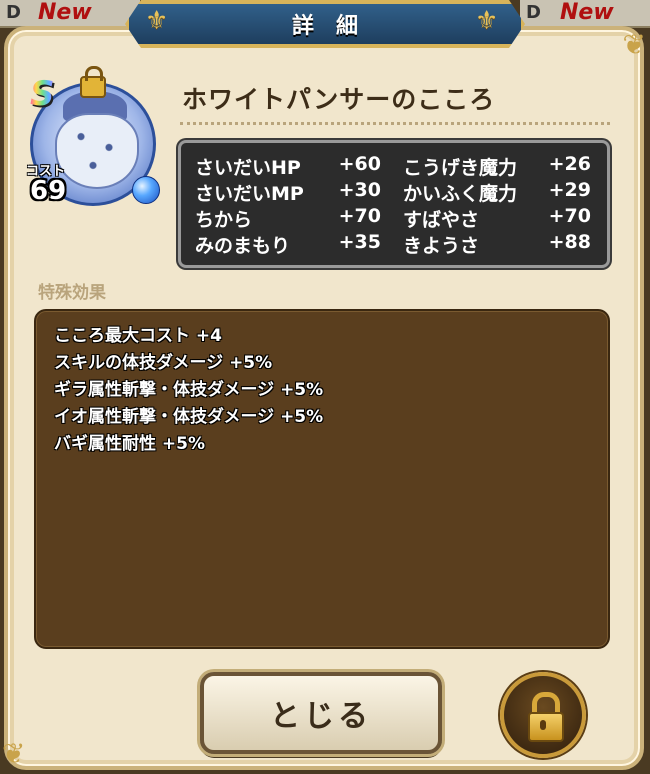  I want to click on stat-name: みのまもり, so click(243, 246).